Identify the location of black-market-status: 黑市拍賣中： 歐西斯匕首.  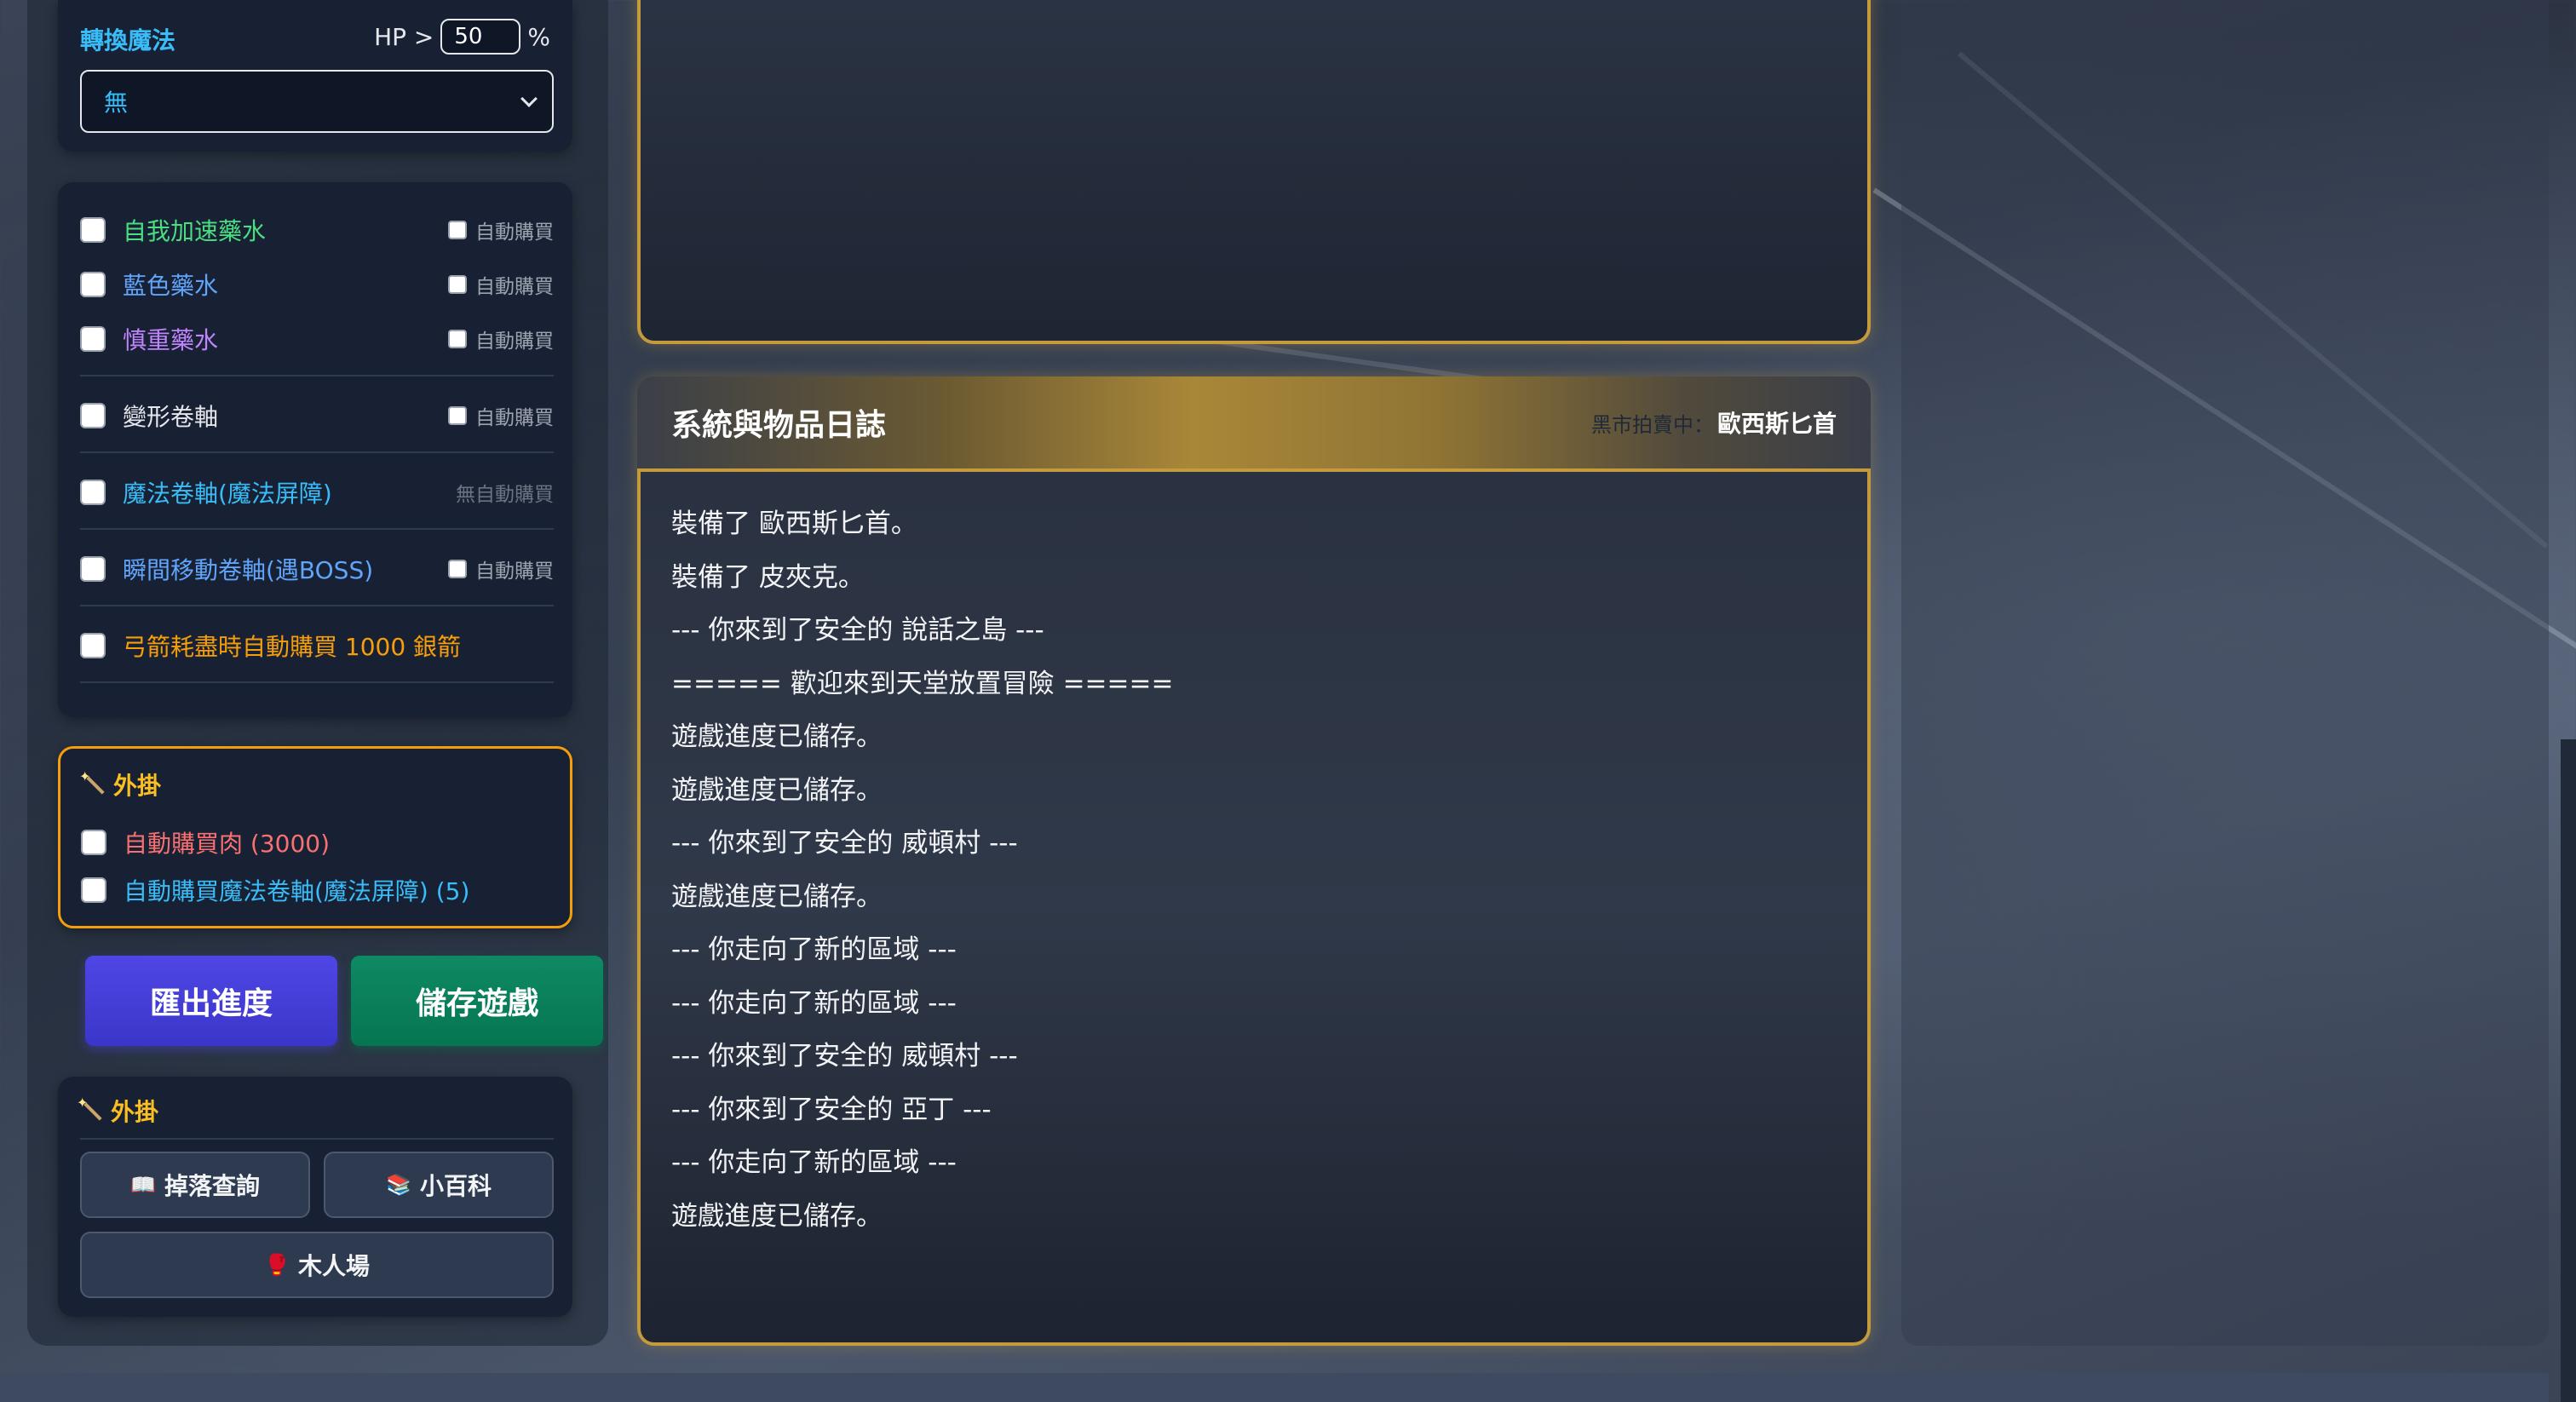
(1714, 422).